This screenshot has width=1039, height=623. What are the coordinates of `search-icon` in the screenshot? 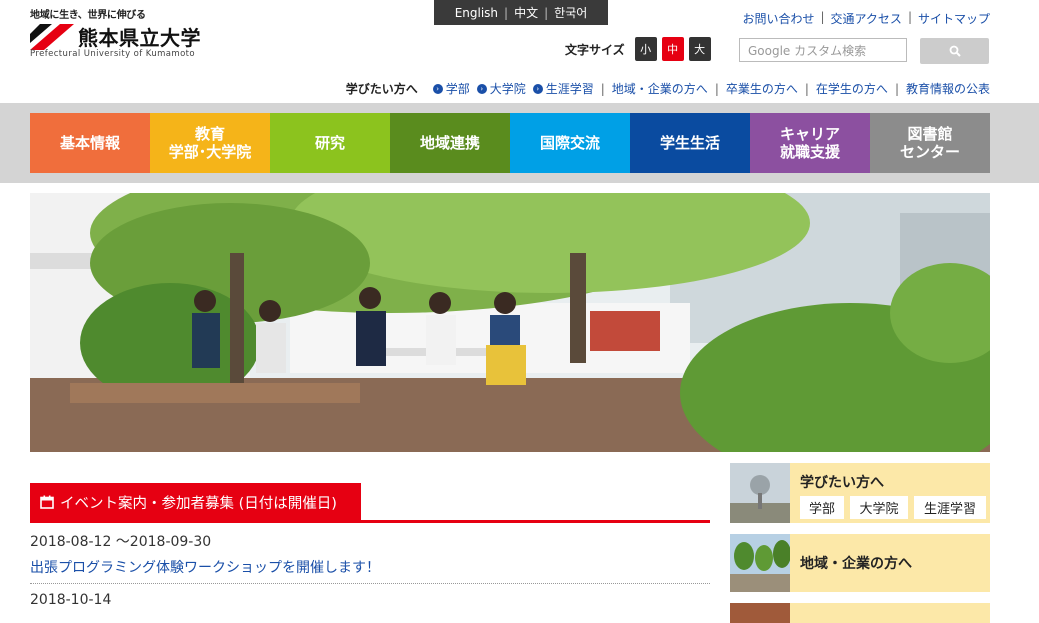 It's located at (955, 51).